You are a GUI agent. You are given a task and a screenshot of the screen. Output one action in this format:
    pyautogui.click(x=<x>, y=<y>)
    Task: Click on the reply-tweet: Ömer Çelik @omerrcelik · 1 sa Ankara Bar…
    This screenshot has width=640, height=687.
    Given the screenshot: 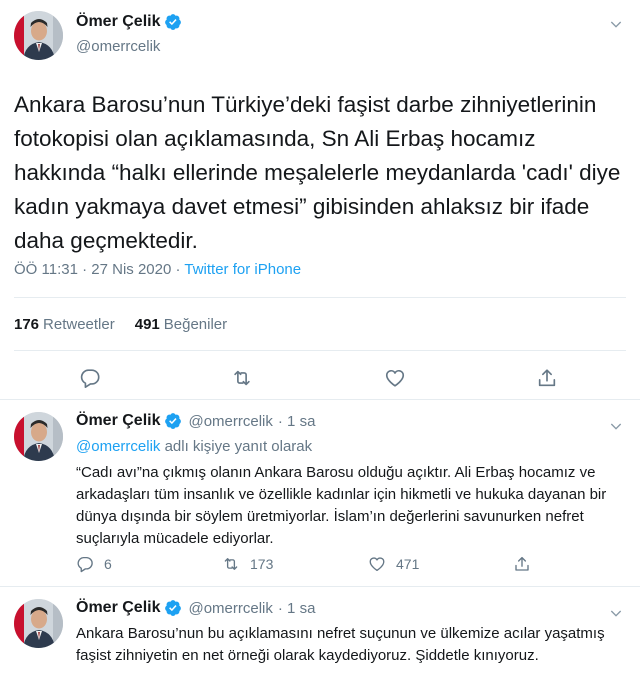 What is the action you would take?
    pyautogui.click(x=320, y=637)
    